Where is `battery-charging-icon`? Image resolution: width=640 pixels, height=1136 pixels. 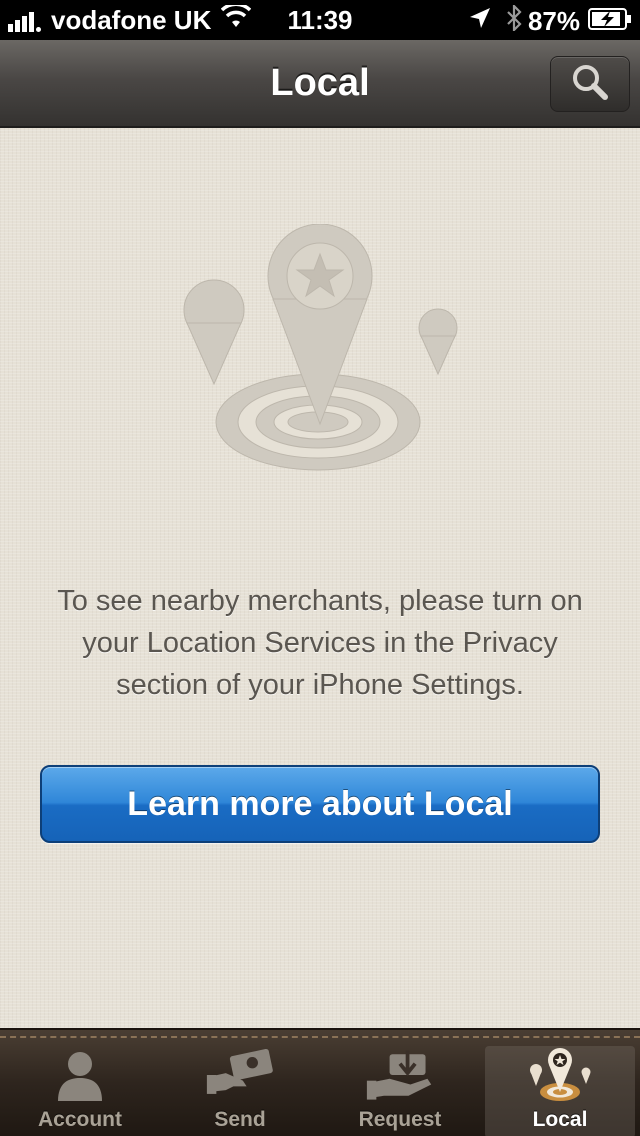
battery-charging-icon is located at coordinates (610, 21).